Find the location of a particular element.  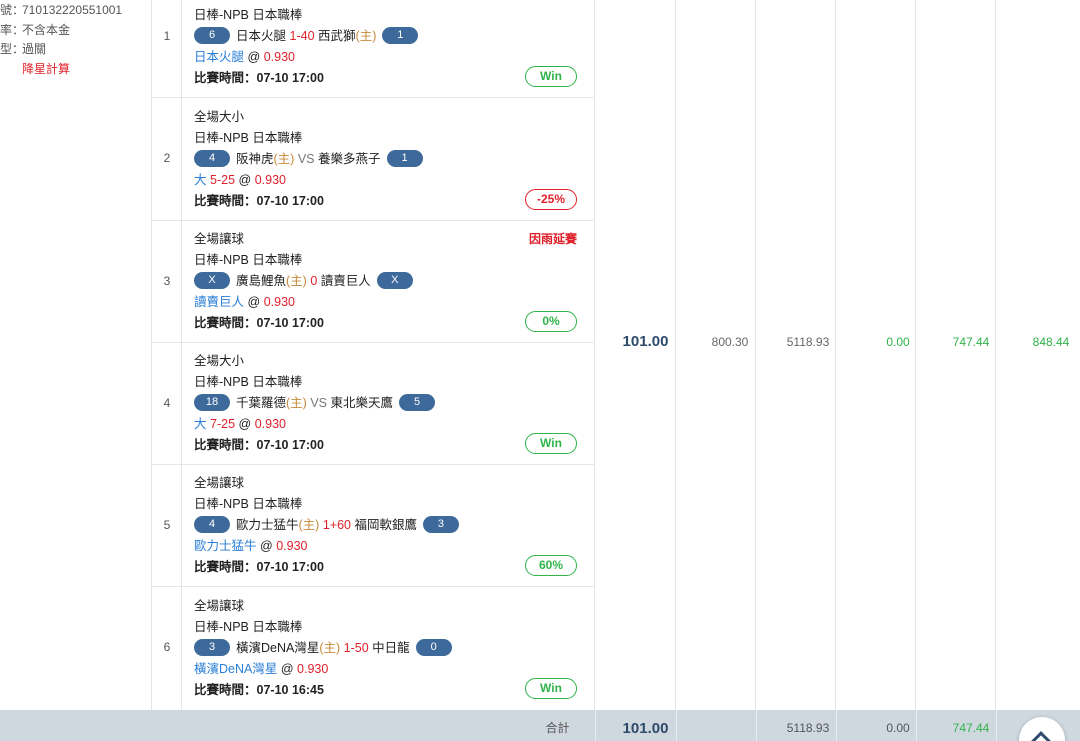

result-badge: 60% is located at coordinates (551, 565).